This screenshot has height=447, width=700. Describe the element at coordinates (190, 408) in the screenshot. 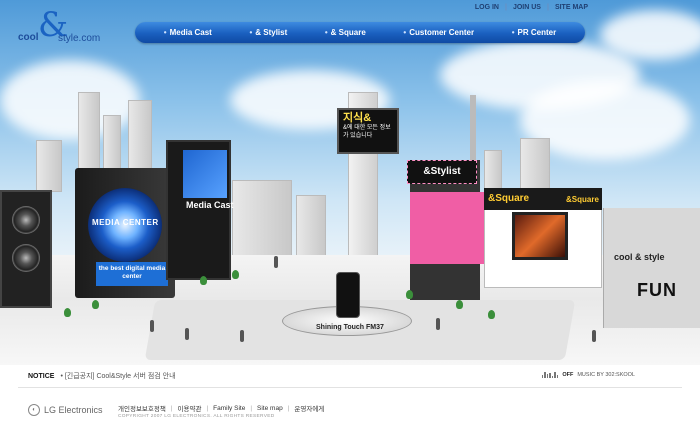

I see `terms-link: 이용약관` at that location.